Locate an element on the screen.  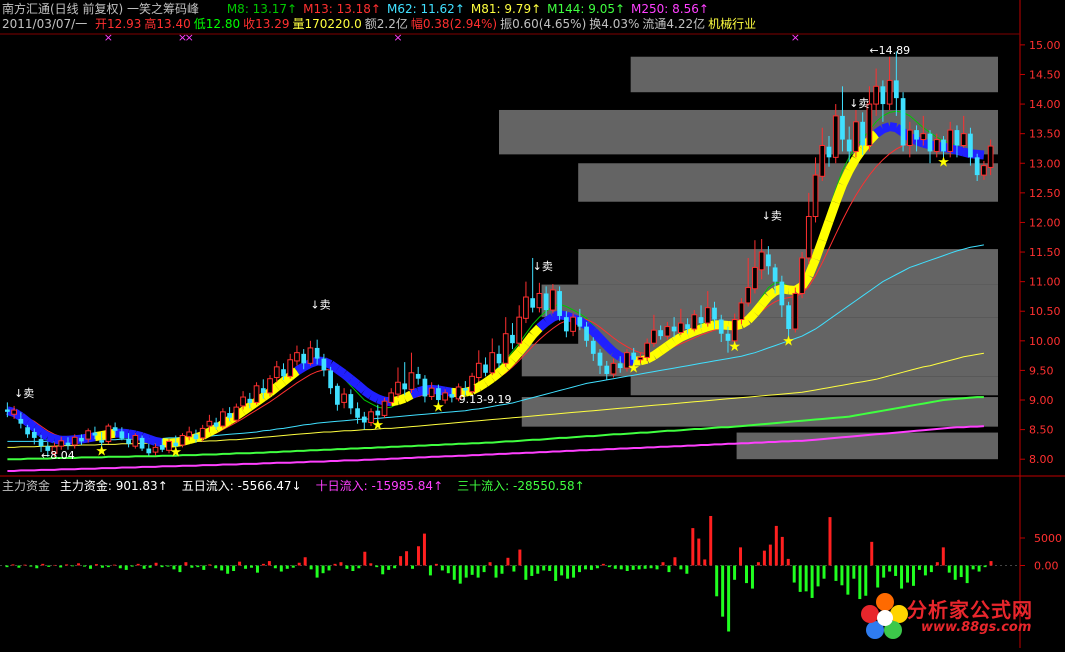
price-tick-label: 15.00 is located at coordinates (1045, 45).